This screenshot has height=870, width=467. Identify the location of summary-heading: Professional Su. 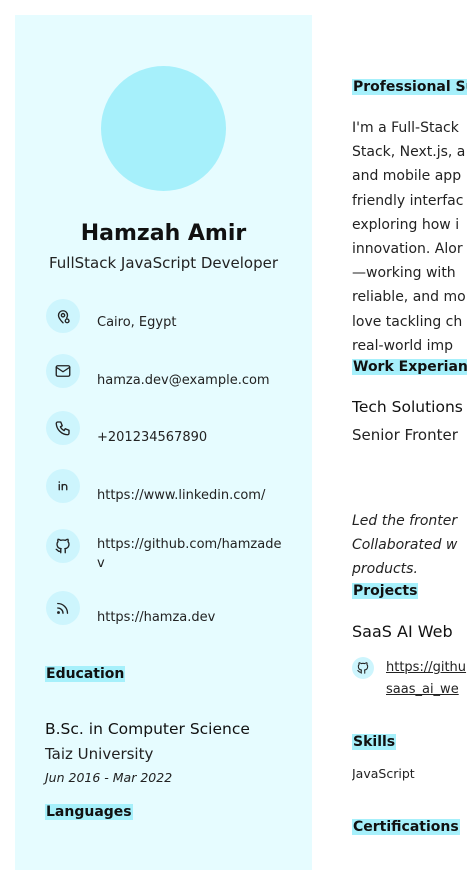
(409, 87).